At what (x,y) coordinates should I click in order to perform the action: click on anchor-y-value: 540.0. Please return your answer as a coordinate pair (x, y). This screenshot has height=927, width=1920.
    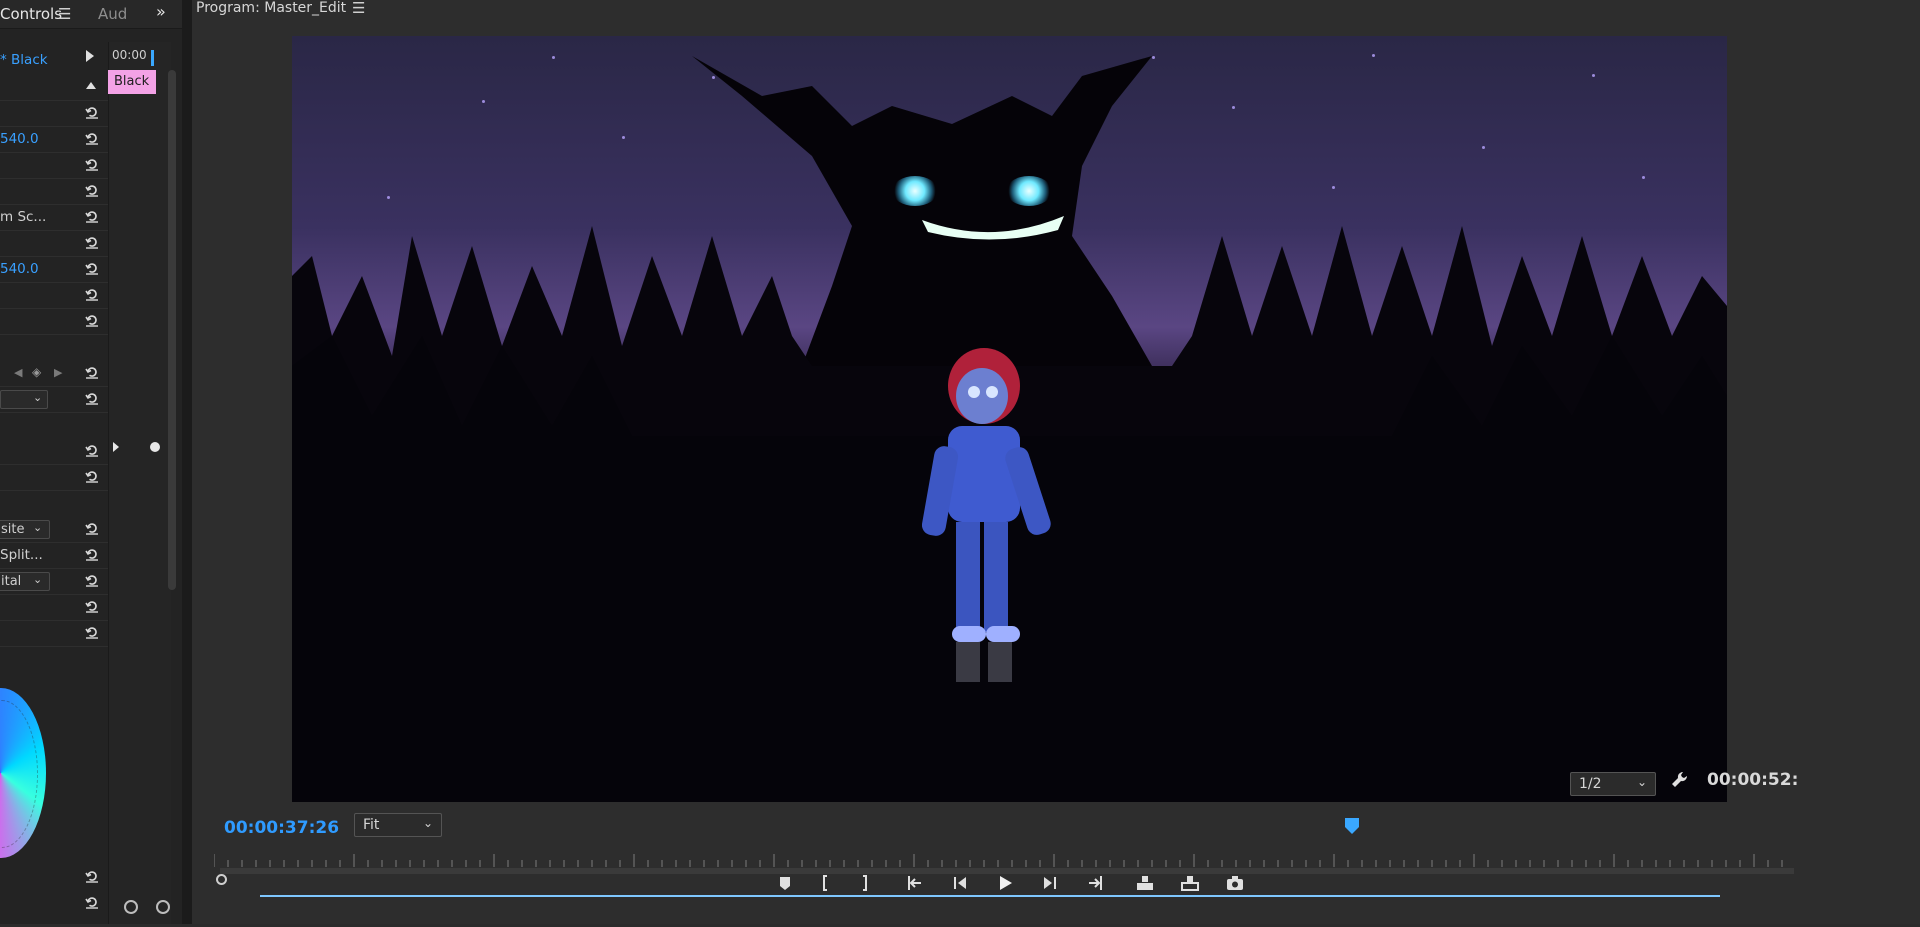
    Looking at the image, I should click on (19, 269).